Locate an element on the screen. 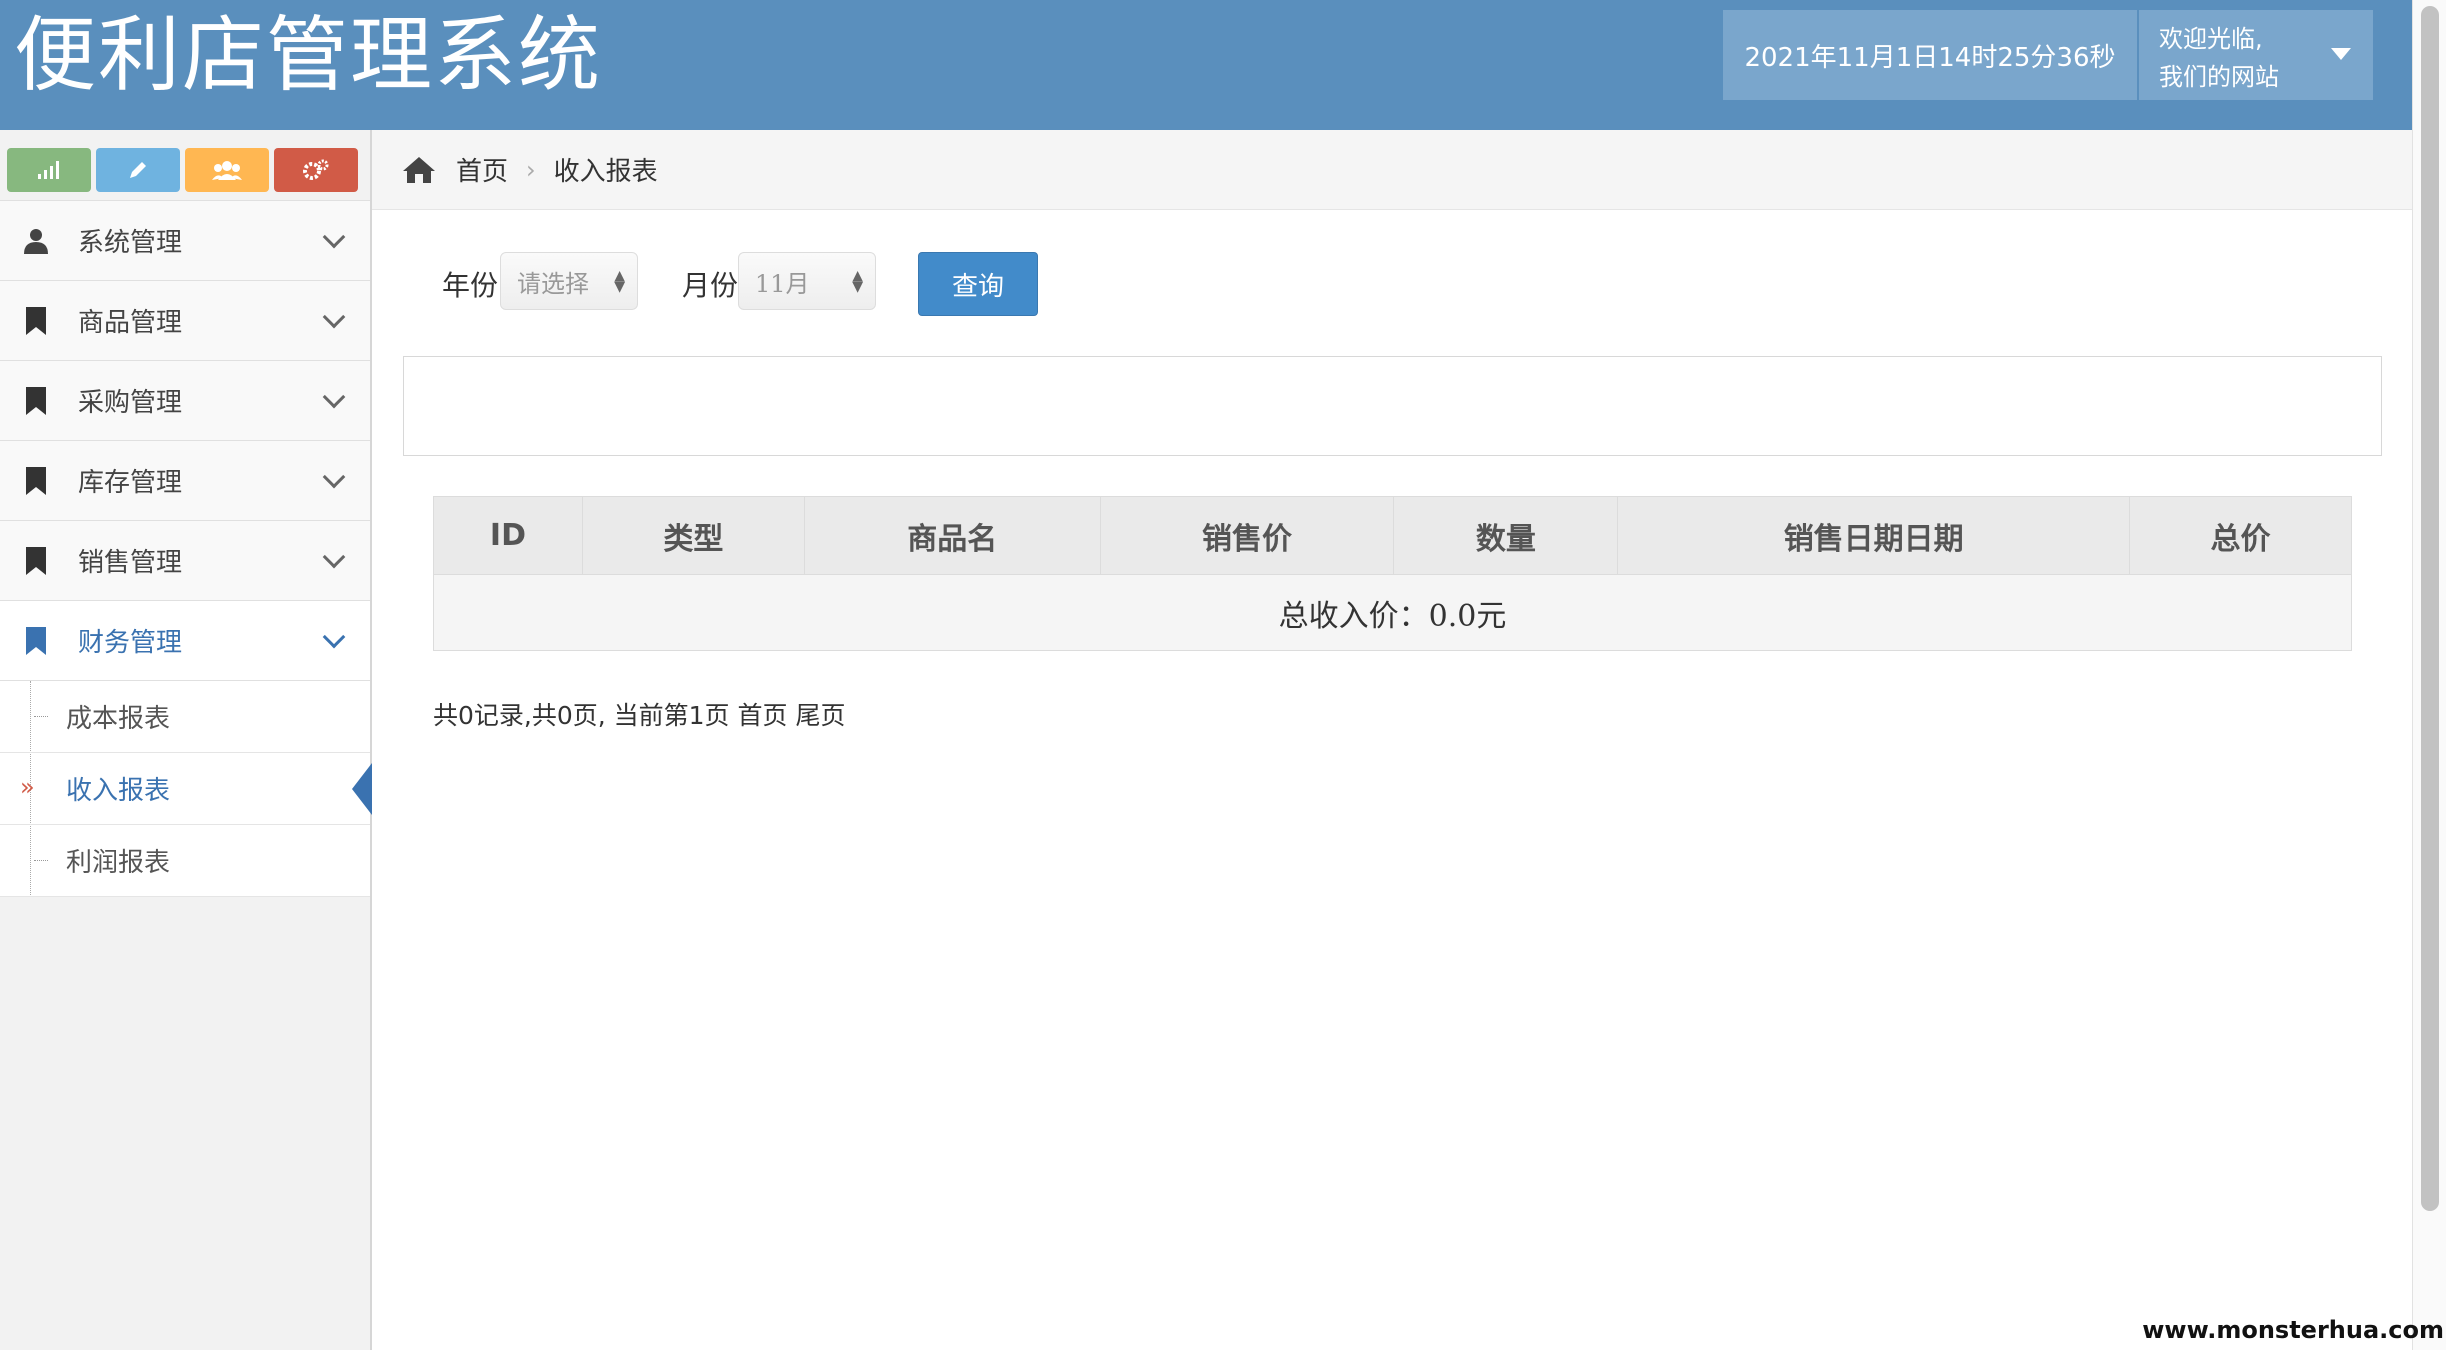 The height and width of the screenshot is (1350, 2446). app-title: 便利店管理系统 is located at coordinates (308, 55).